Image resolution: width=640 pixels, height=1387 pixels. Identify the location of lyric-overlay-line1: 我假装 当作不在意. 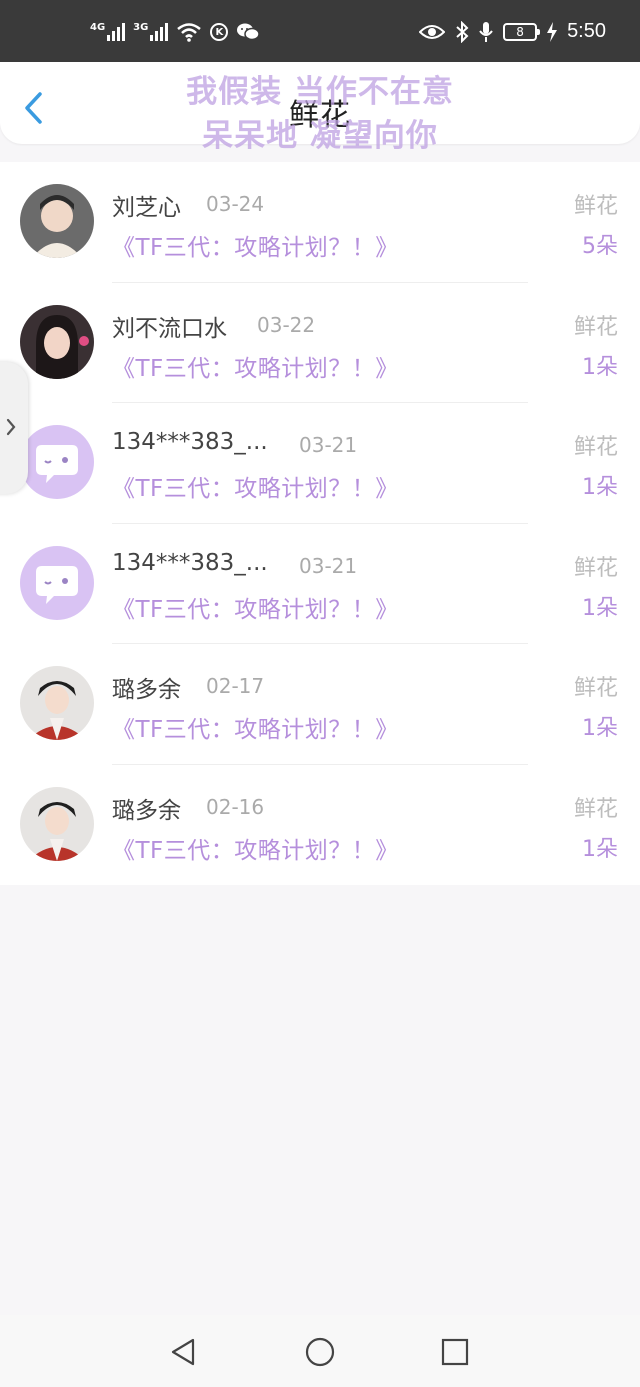
(320, 92).